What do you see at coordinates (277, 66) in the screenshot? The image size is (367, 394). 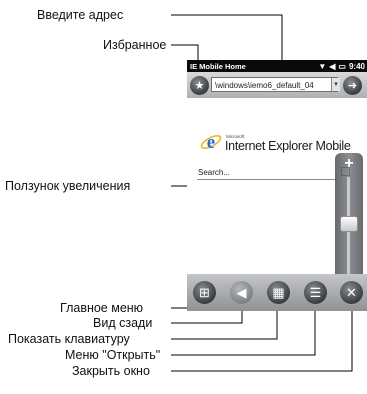 I see `status-bar: IE Mobile Home ▼ ◀ ▭ 9:40` at bounding box center [277, 66].